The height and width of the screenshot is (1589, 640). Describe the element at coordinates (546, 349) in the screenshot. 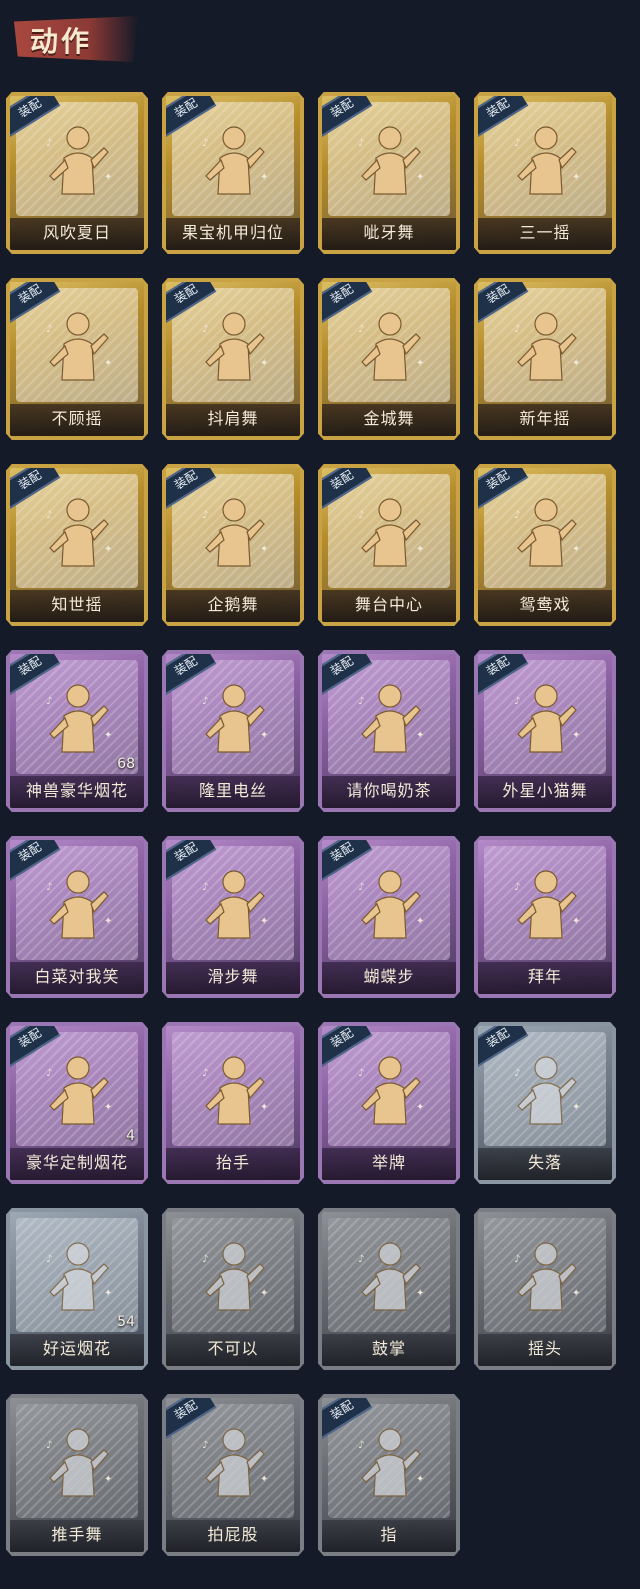

I see `figure-newyear-icon: ♪ ✦` at that location.